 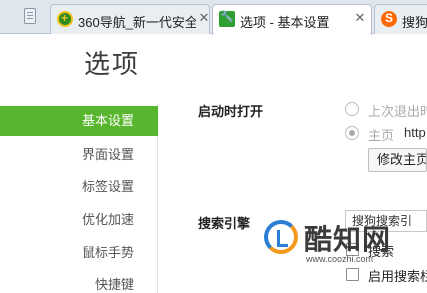 I want to click on coozhi-logo-icon, so click(x=281, y=237).